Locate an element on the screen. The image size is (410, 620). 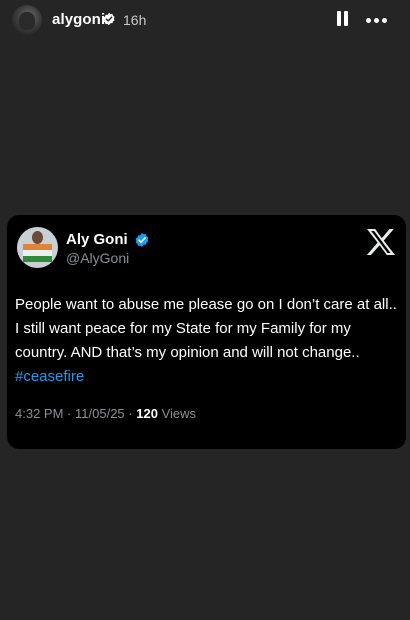
tweet-date: 11/05/25 is located at coordinates (100, 413).